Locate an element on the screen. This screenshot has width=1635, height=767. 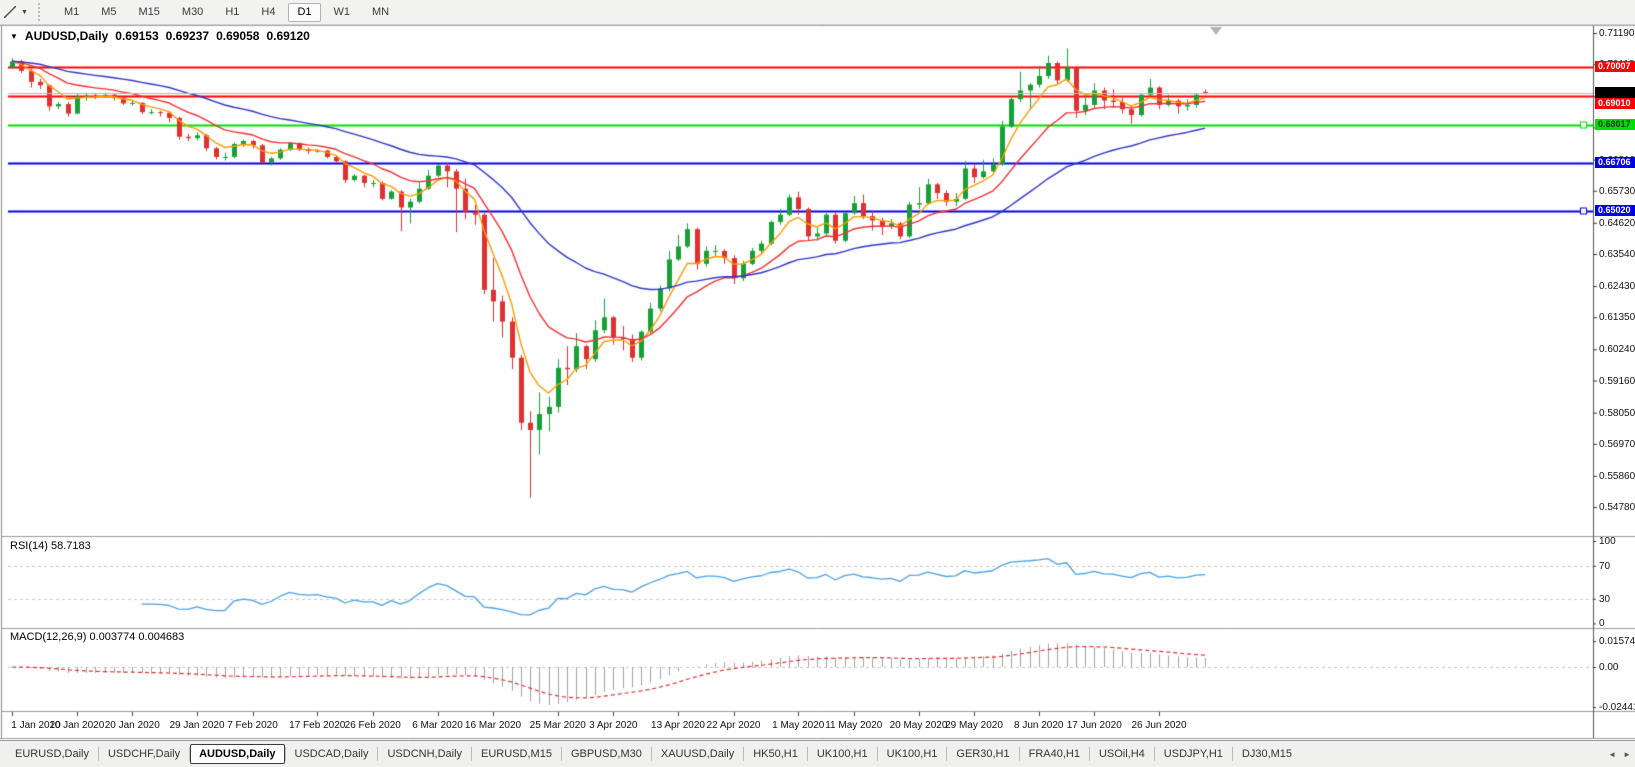
chart-tab-audusd-daily: AUDUSD,Daily is located at coordinates (237, 753).